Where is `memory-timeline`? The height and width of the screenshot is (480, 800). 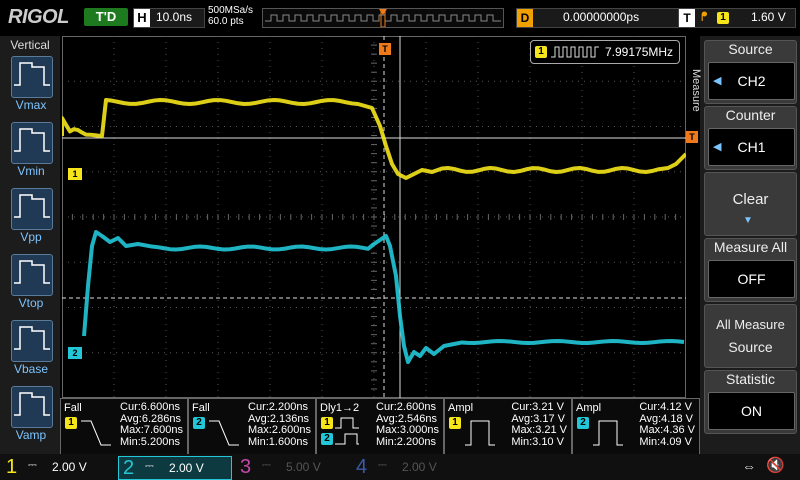 memory-timeline is located at coordinates (383, 18).